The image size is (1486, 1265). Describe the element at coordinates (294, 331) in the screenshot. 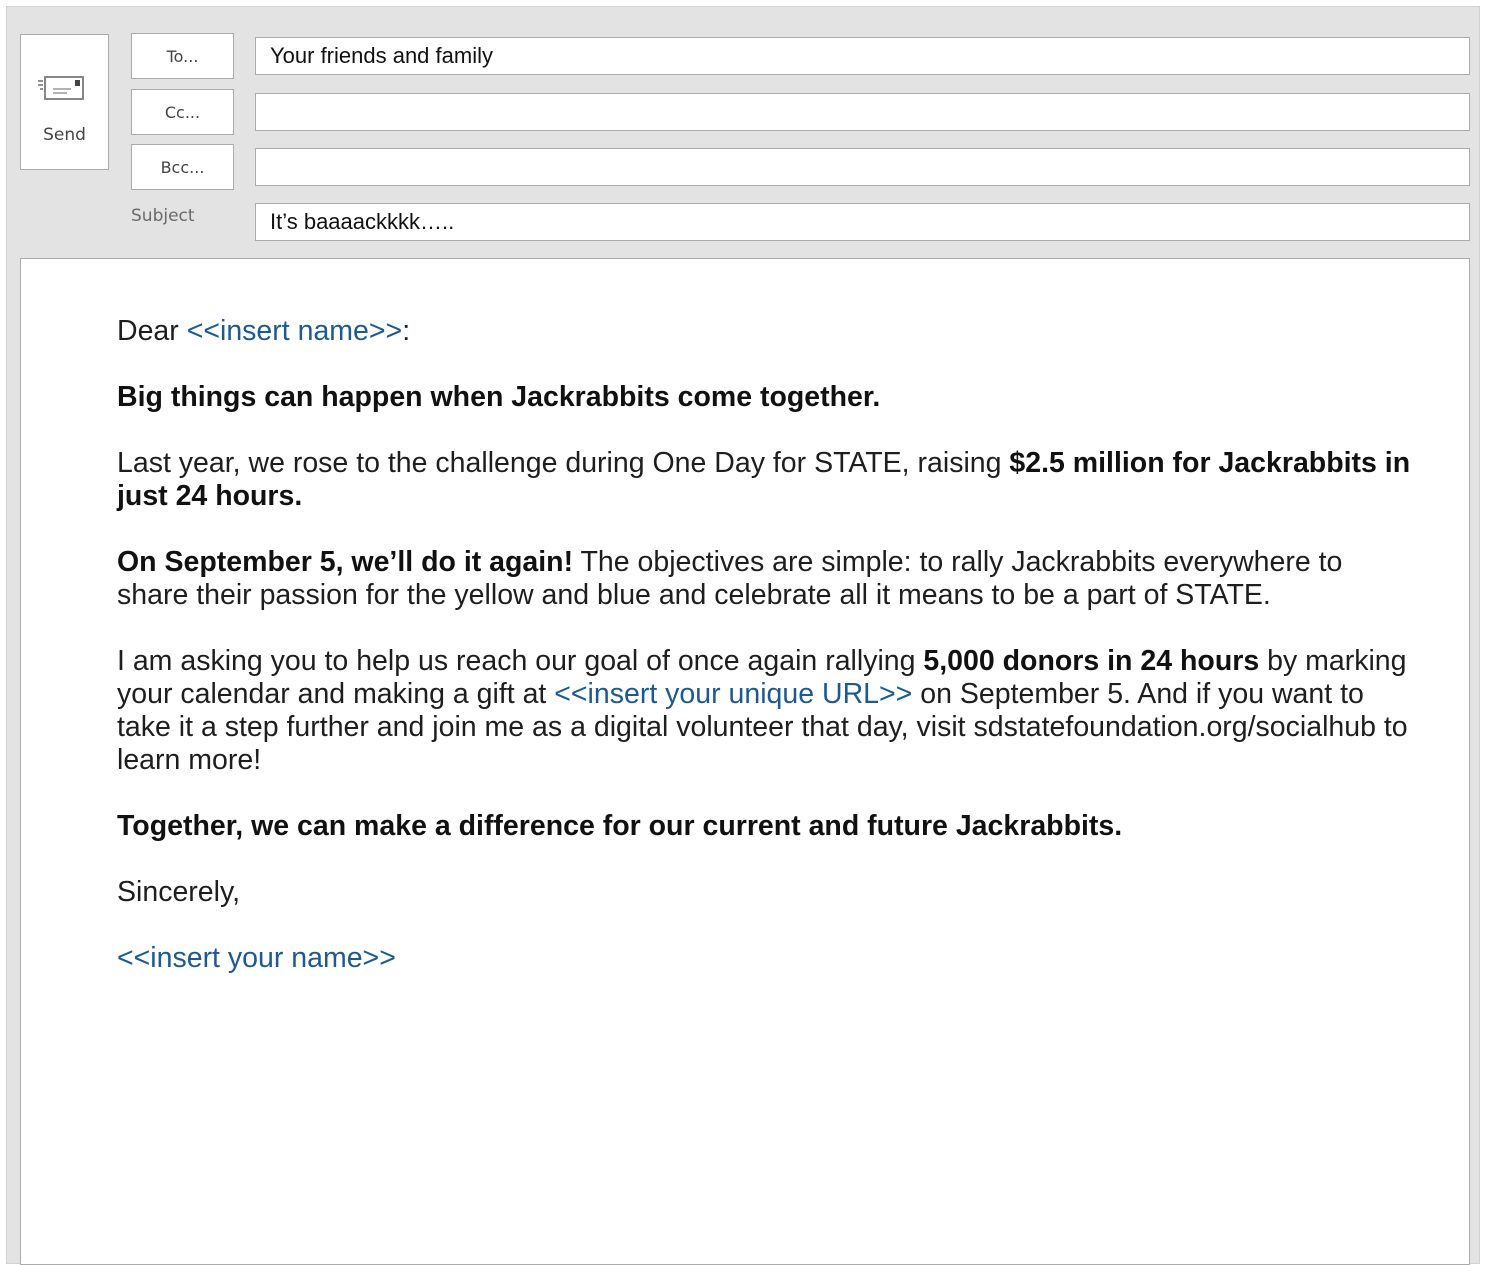

I see `name-placeholder: <<insert name>>` at that location.